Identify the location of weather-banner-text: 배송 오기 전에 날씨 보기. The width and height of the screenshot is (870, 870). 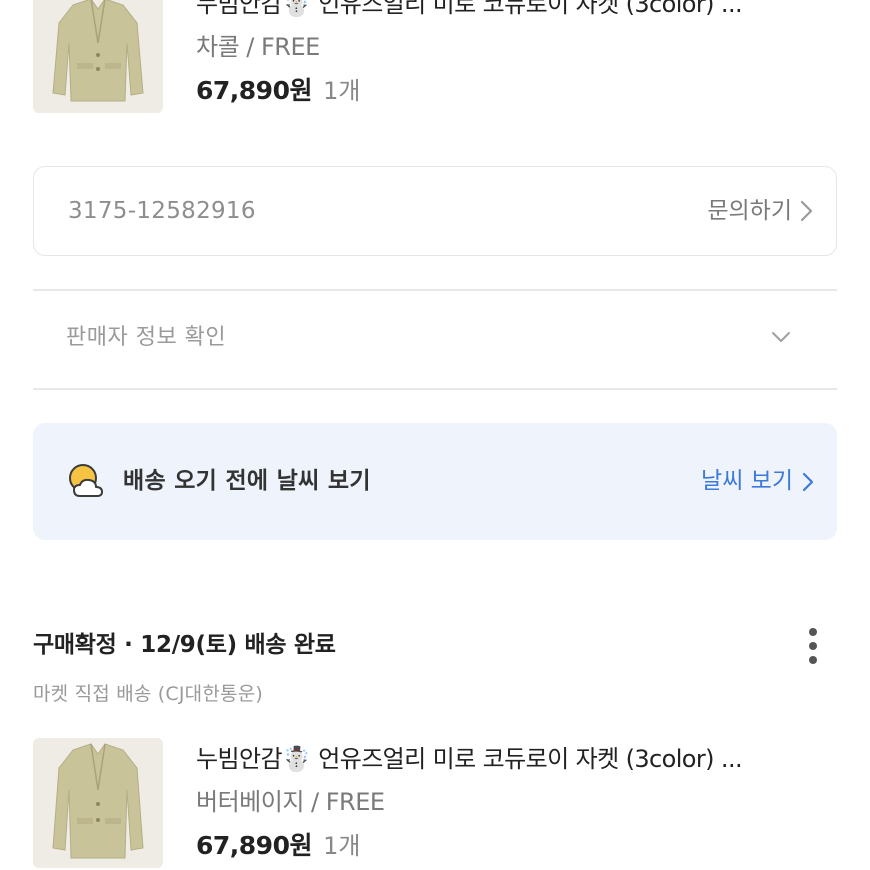
(247, 481).